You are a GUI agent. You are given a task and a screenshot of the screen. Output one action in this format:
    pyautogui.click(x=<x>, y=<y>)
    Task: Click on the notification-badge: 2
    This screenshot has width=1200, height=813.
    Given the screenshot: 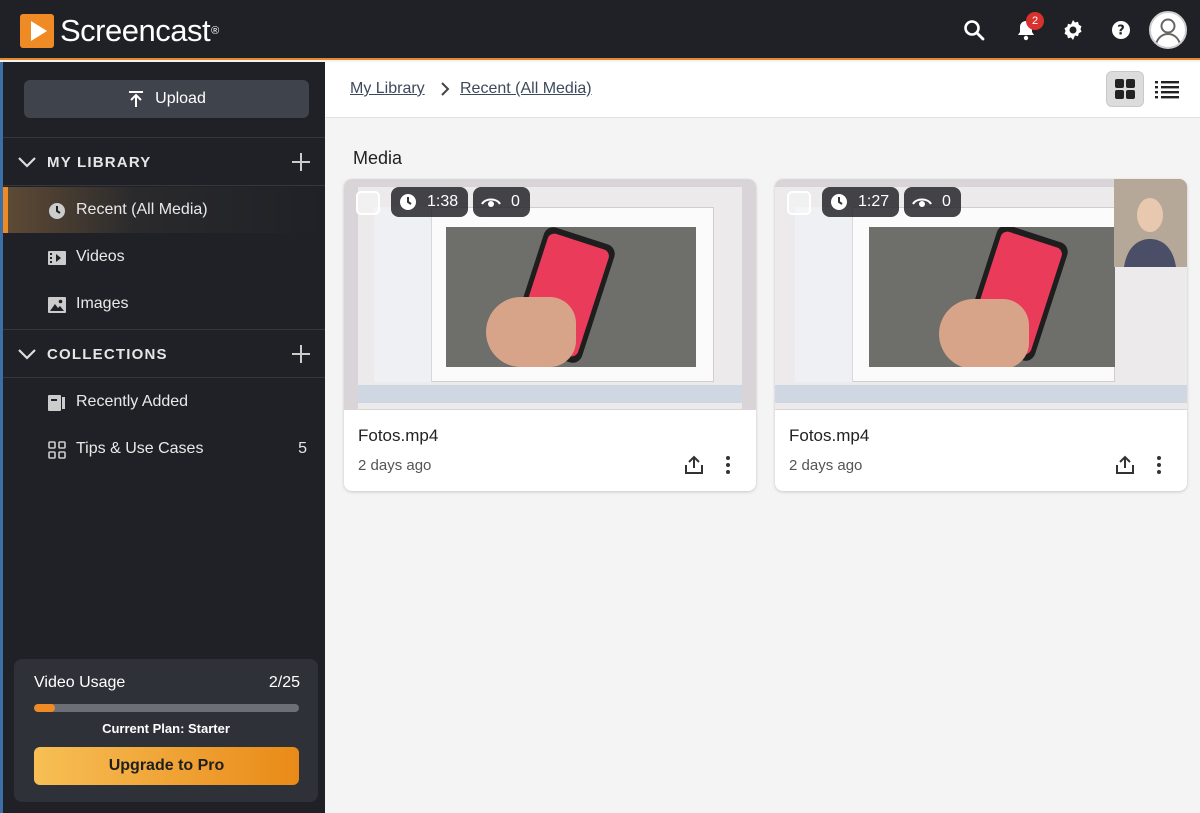 What is the action you would take?
    pyautogui.click(x=1035, y=21)
    